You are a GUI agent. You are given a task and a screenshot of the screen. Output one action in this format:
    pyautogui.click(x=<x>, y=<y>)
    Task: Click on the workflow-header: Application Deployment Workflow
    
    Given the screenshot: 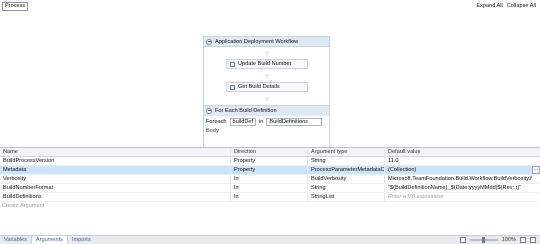 What is the action you would take?
    pyautogui.click(x=266, y=42)
    